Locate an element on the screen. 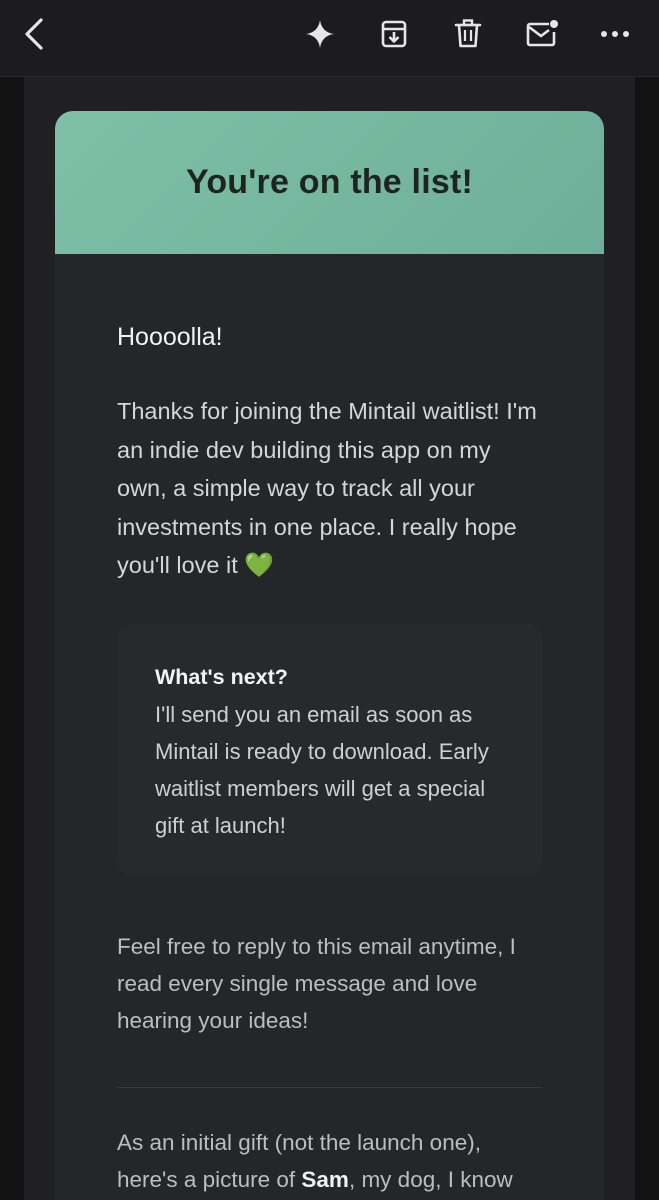  email-toolbar is located at coordinates (329, 38).